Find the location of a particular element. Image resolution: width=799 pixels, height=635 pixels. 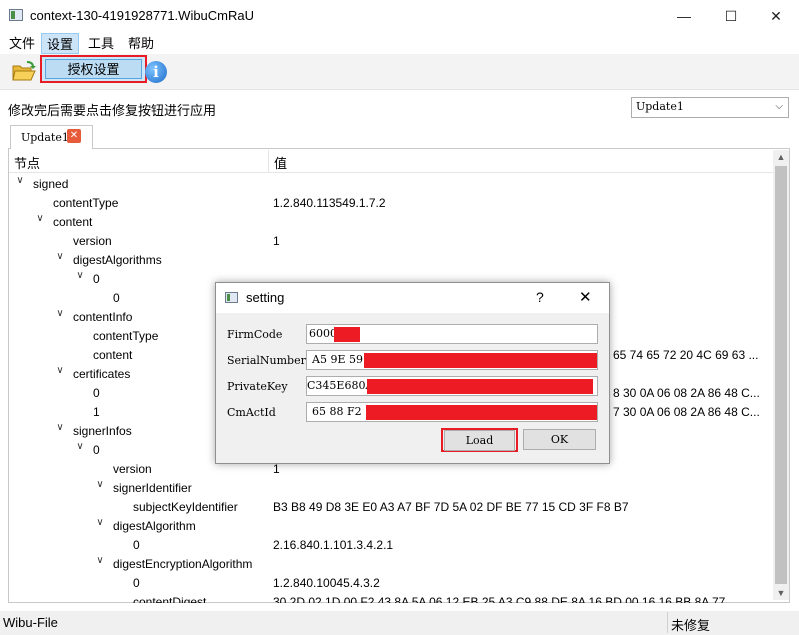

tree-value: 2.16.840.1.101.3.4.2.1 is located at coordinates (333, 545).